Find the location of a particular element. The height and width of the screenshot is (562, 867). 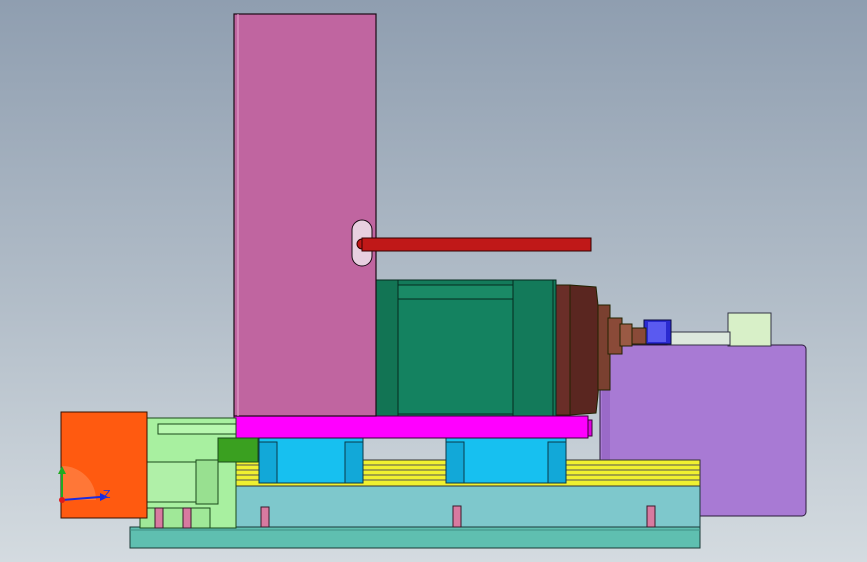

right-shaft is located at coordinates (699, 338).